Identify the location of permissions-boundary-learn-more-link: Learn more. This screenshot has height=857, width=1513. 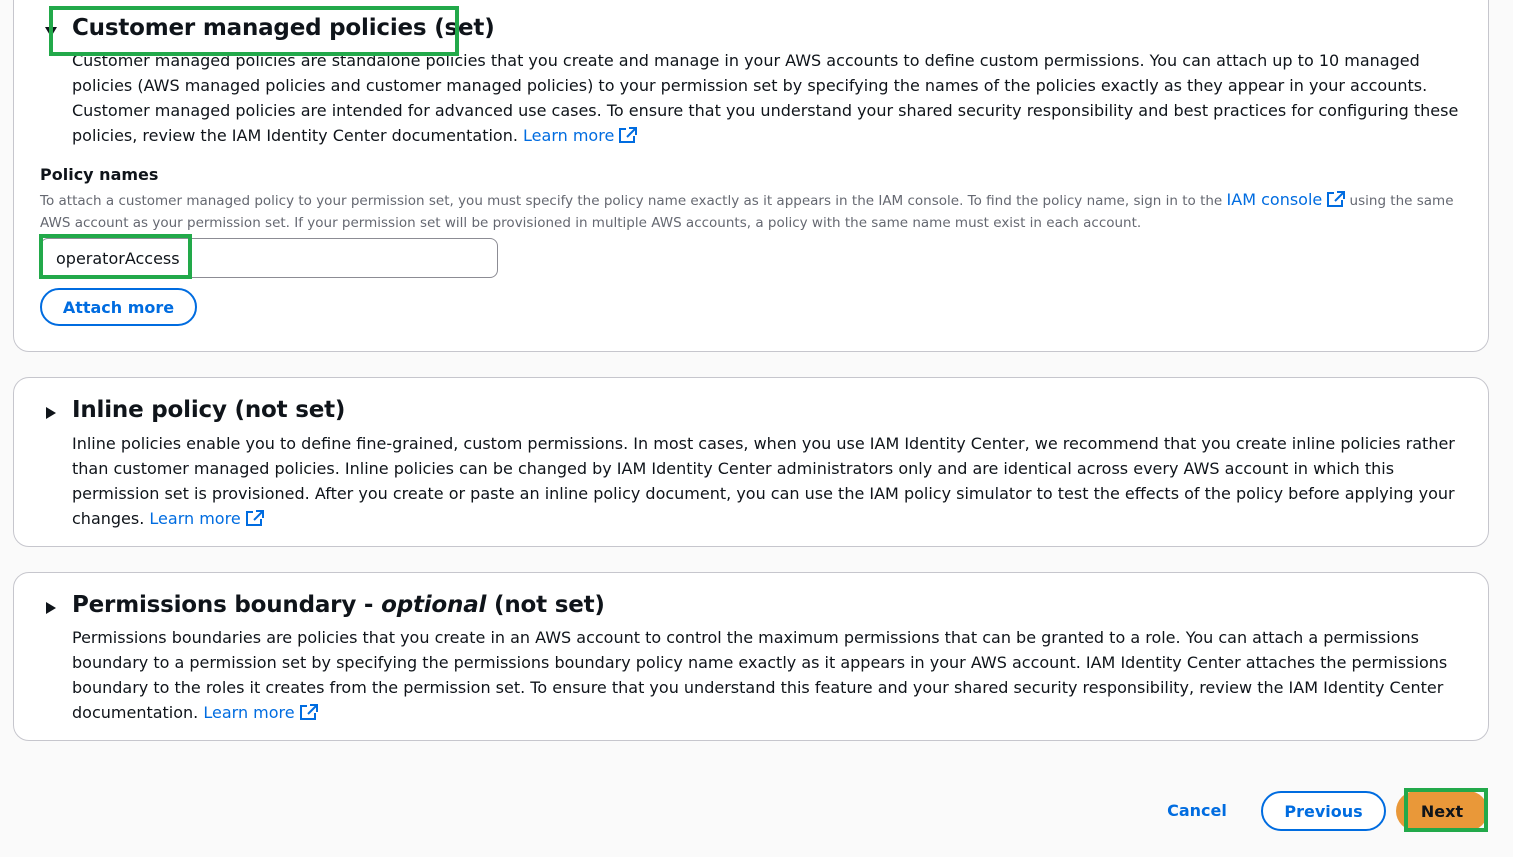
(260, 712).